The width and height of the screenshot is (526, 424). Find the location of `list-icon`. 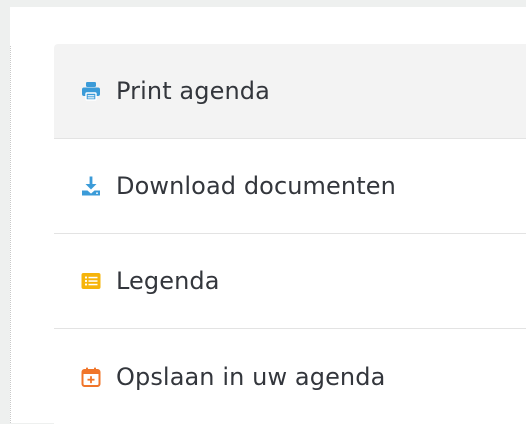

list-icon is located at coordinates (91, 281).